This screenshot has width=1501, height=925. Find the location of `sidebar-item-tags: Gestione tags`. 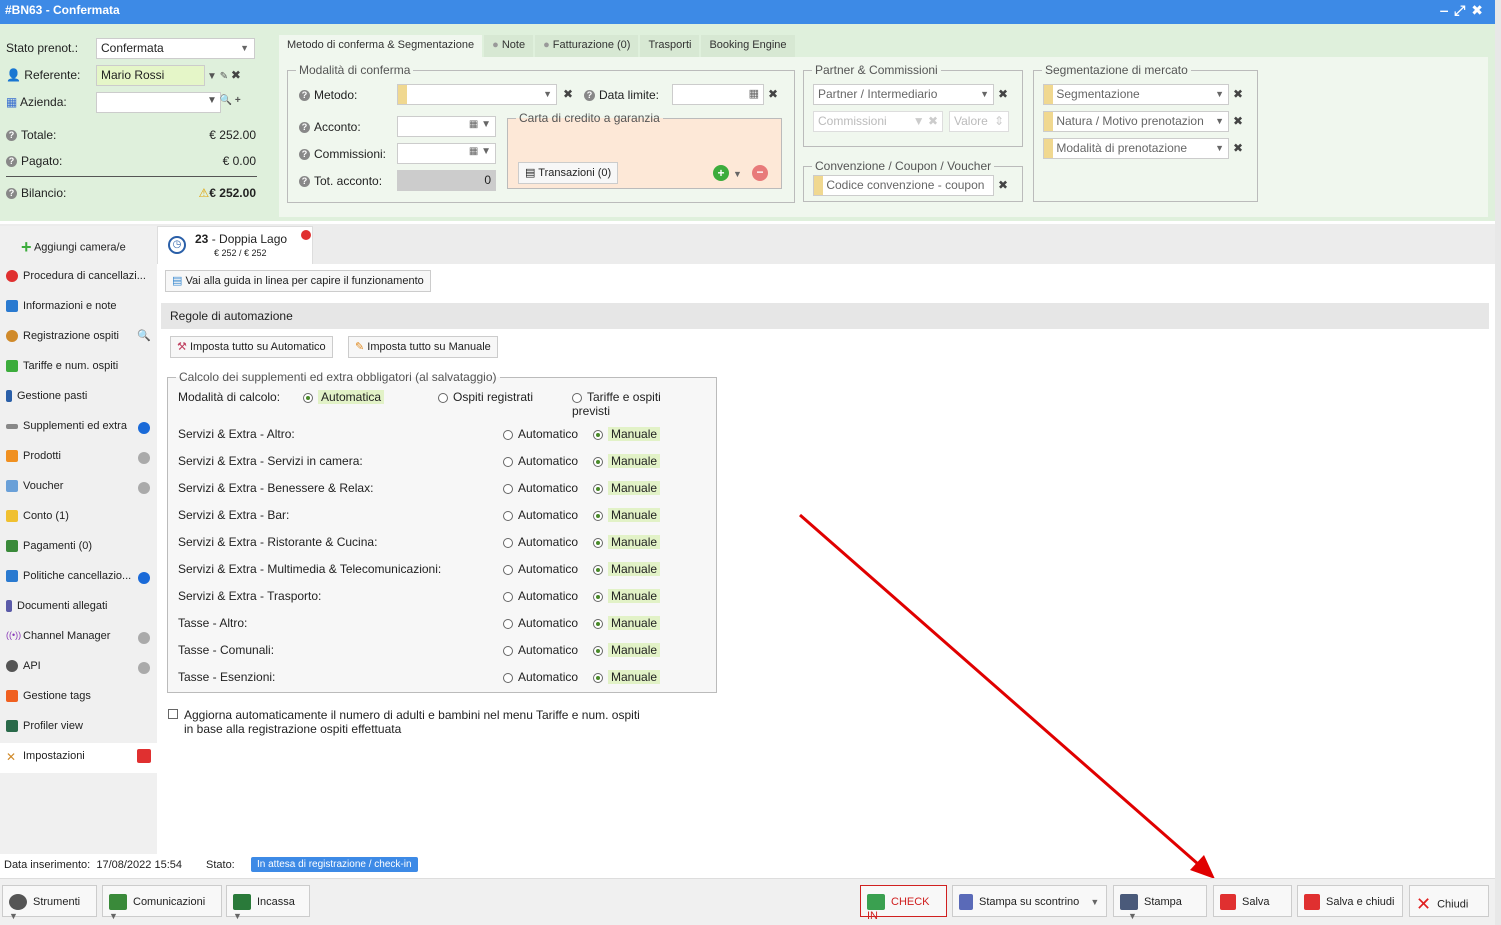

sidebar-item-tags: Gestione tags is located at coordinates (78, 698).